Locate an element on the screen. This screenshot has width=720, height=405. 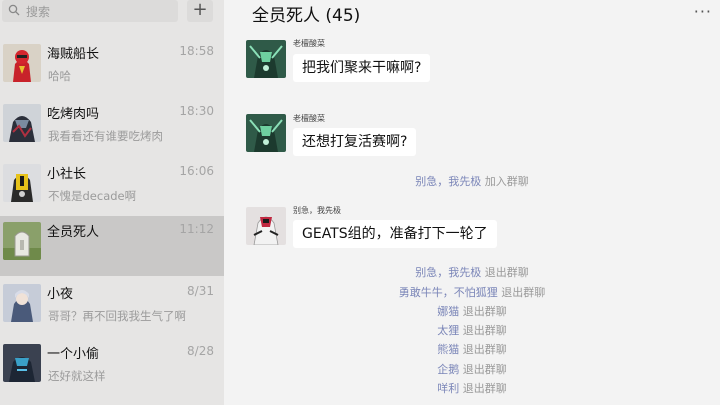
search-placeholder: 搜索 is located at coordinates (38, 12).